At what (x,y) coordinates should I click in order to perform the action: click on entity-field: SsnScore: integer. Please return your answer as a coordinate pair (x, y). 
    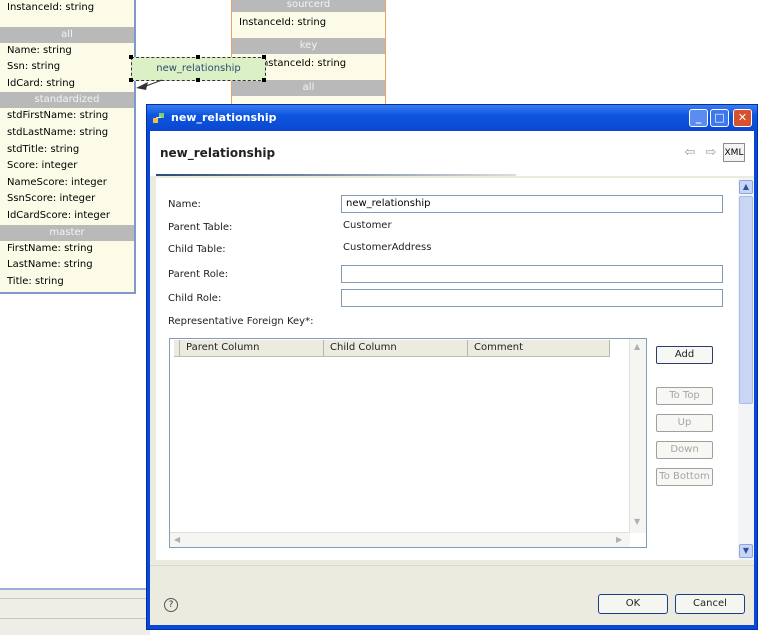
    Looking at the image, I should click on (67, 199).